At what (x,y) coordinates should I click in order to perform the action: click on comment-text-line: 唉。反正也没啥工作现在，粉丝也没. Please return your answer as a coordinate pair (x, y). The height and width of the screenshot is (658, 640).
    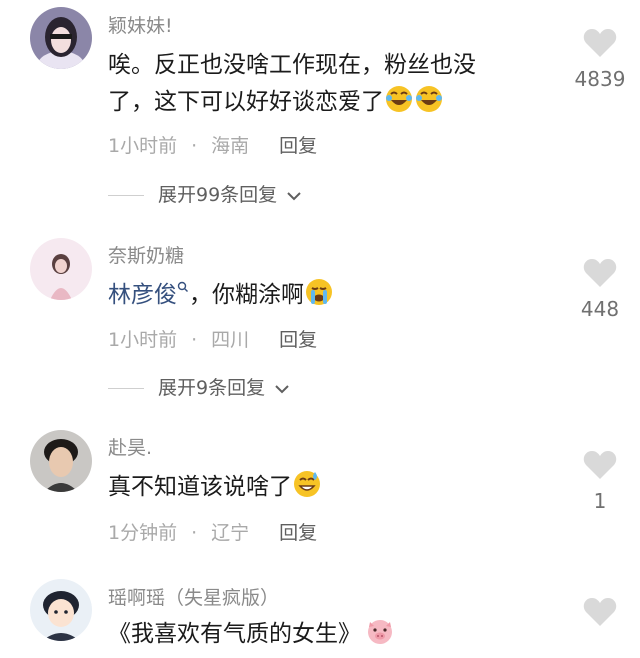
    Looking at the image, I should click on (292, 65).